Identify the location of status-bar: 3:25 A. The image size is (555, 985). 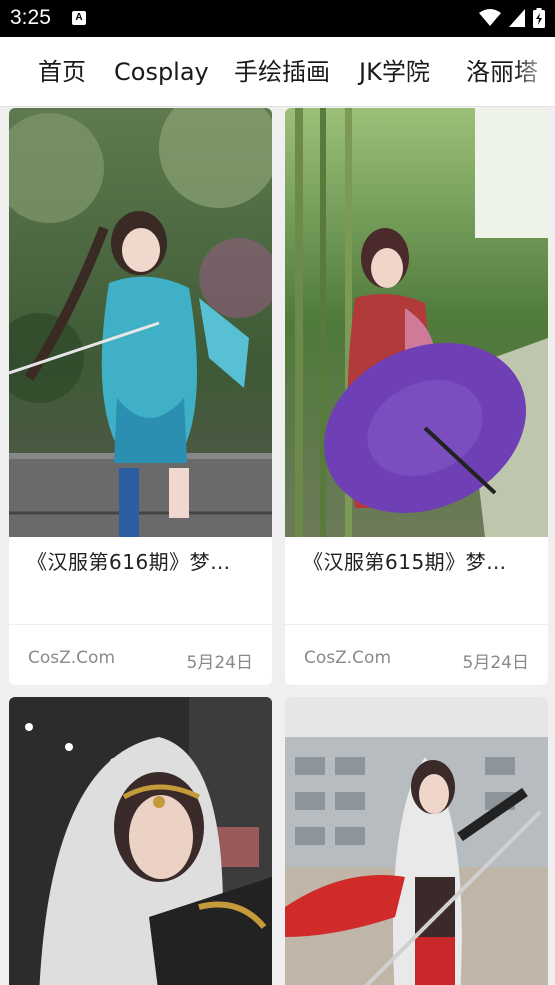
(277, 18).